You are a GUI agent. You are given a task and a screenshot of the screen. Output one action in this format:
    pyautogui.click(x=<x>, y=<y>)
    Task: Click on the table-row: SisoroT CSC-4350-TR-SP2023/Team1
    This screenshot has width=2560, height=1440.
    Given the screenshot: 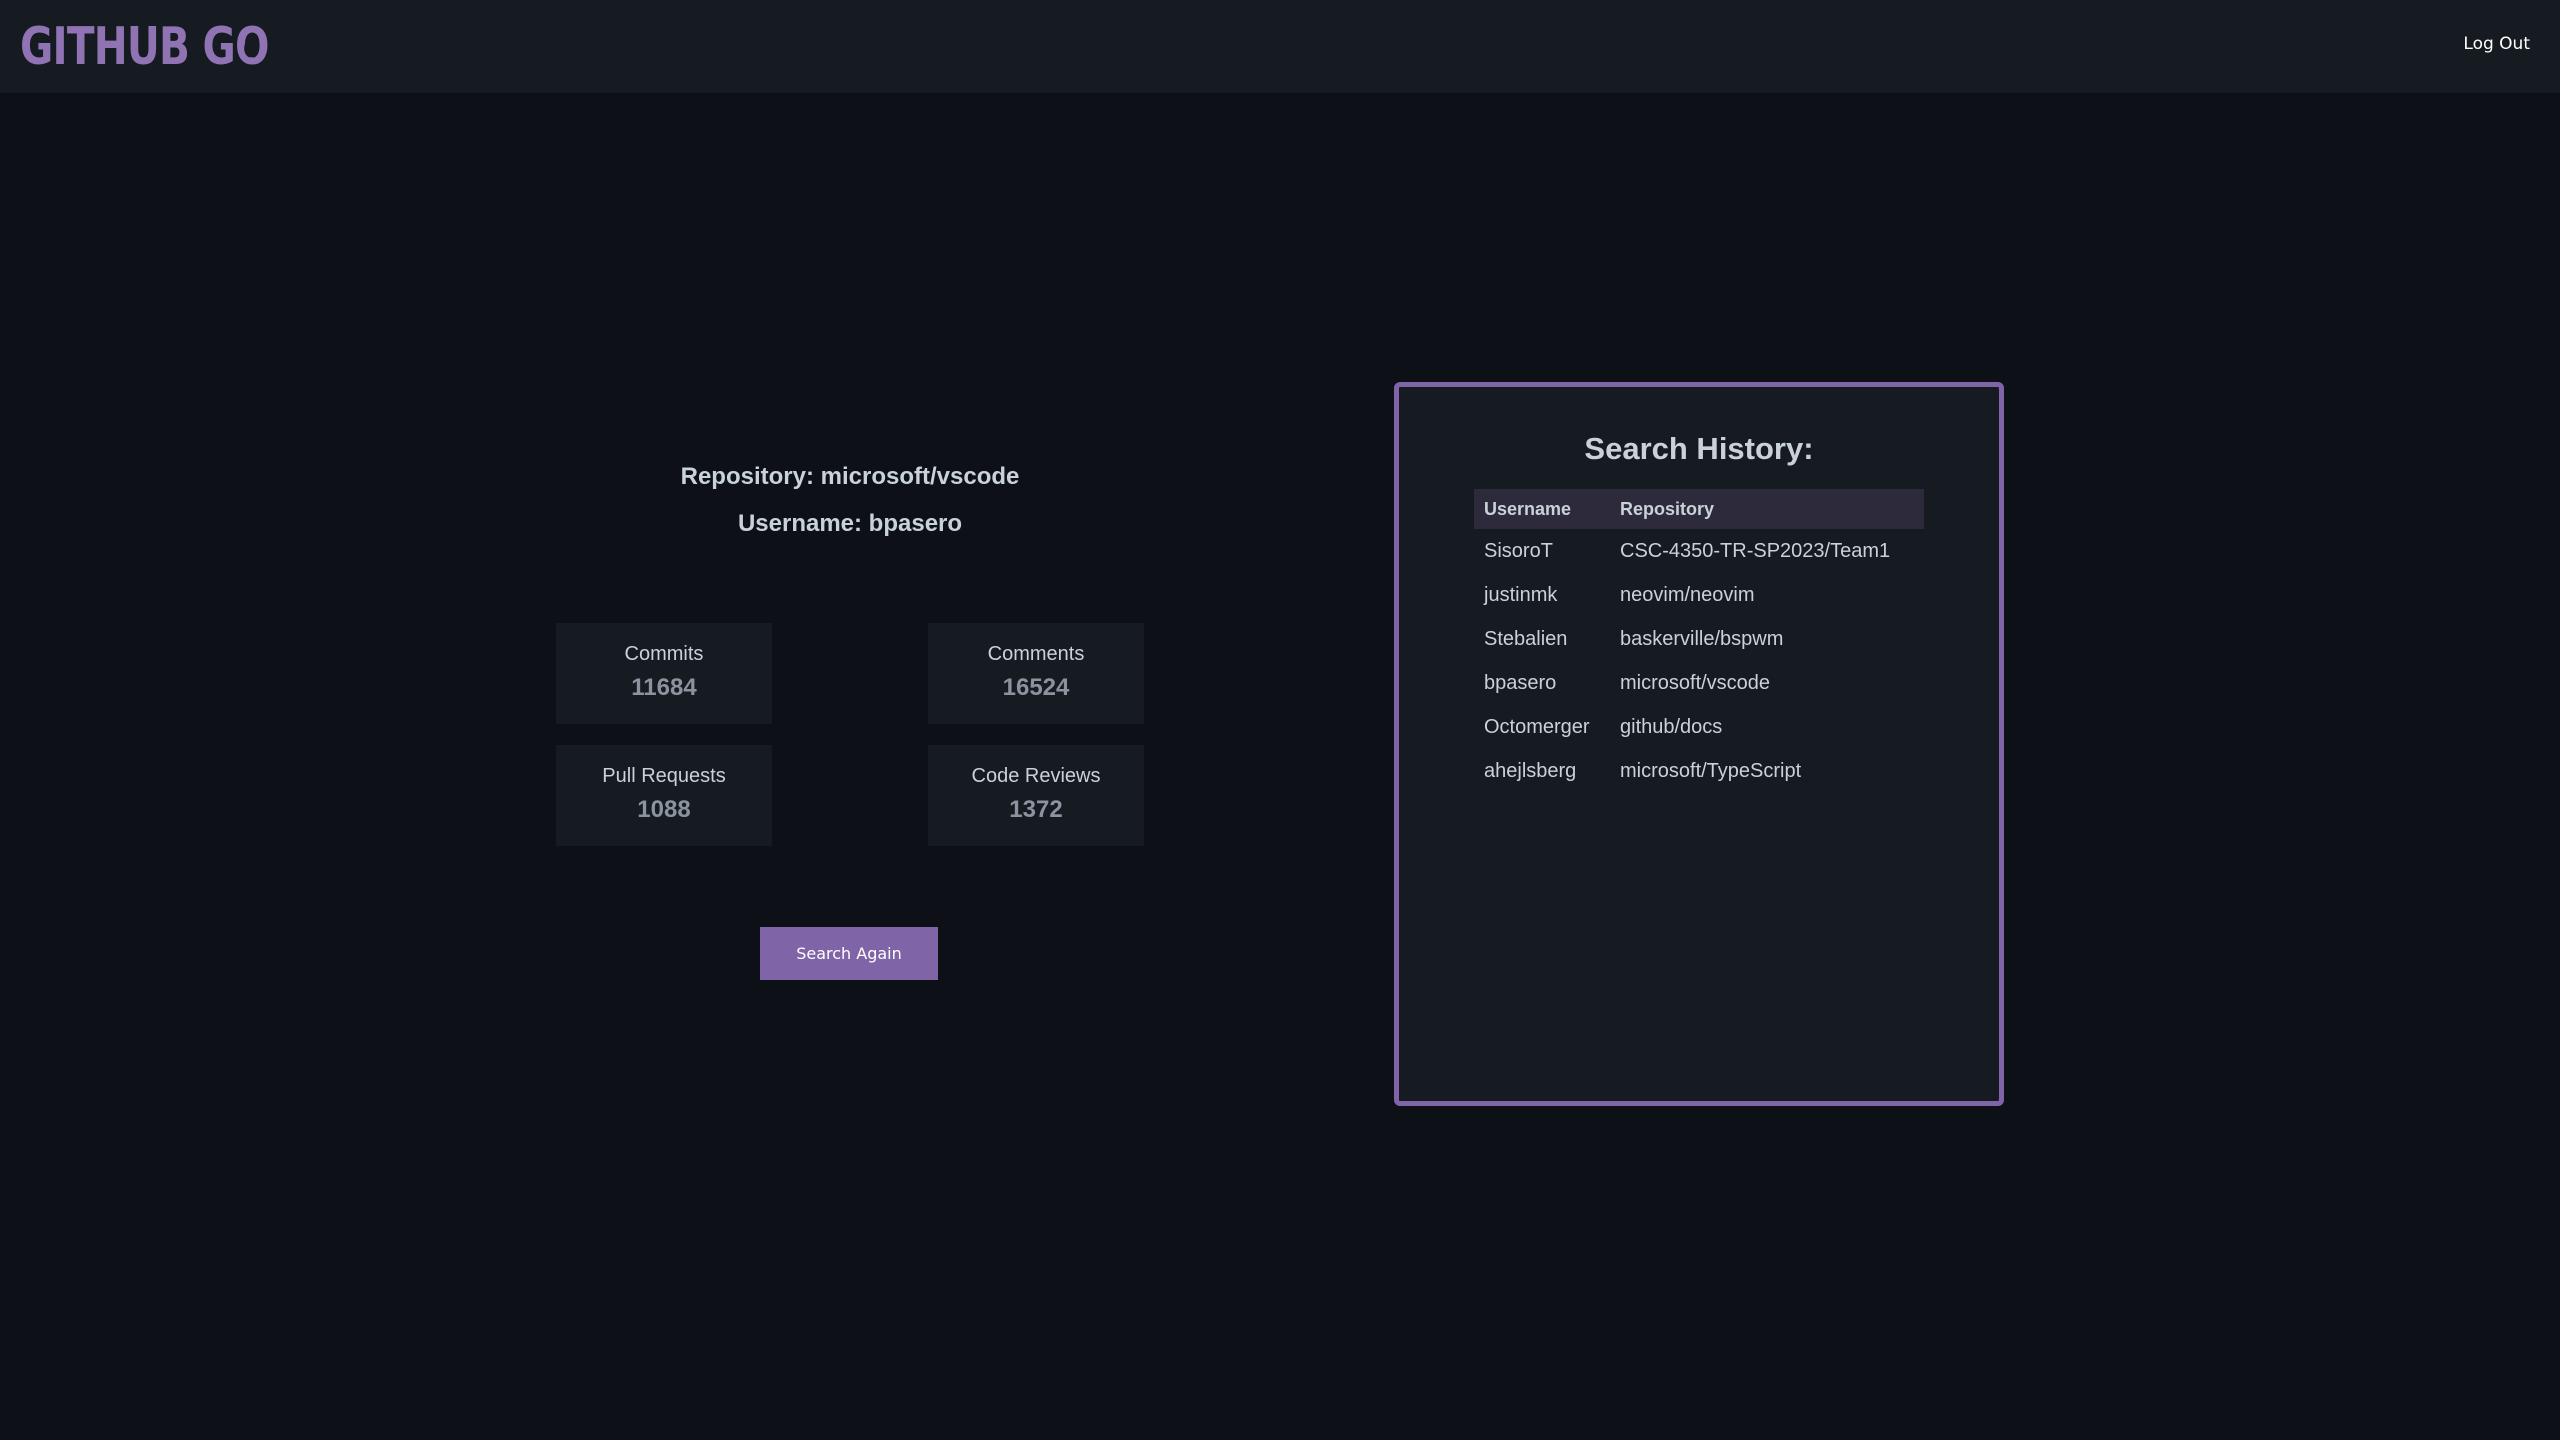 What is the action you would take?
    pyautogui.click(x=1699, y=551)
    